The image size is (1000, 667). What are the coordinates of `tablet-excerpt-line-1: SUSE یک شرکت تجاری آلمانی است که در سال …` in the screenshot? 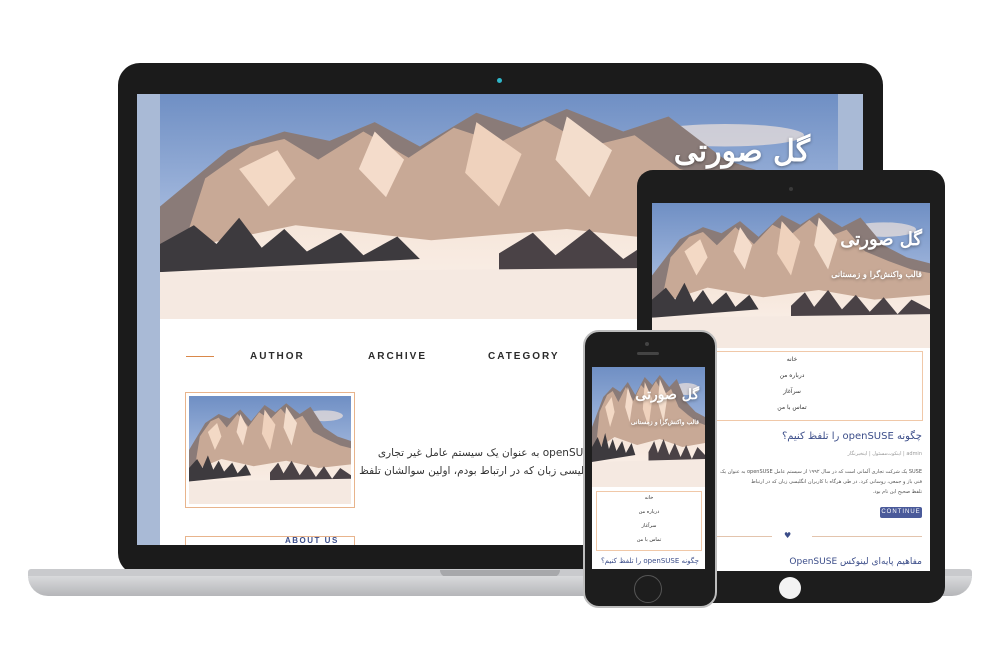 It's located at (821, 472).